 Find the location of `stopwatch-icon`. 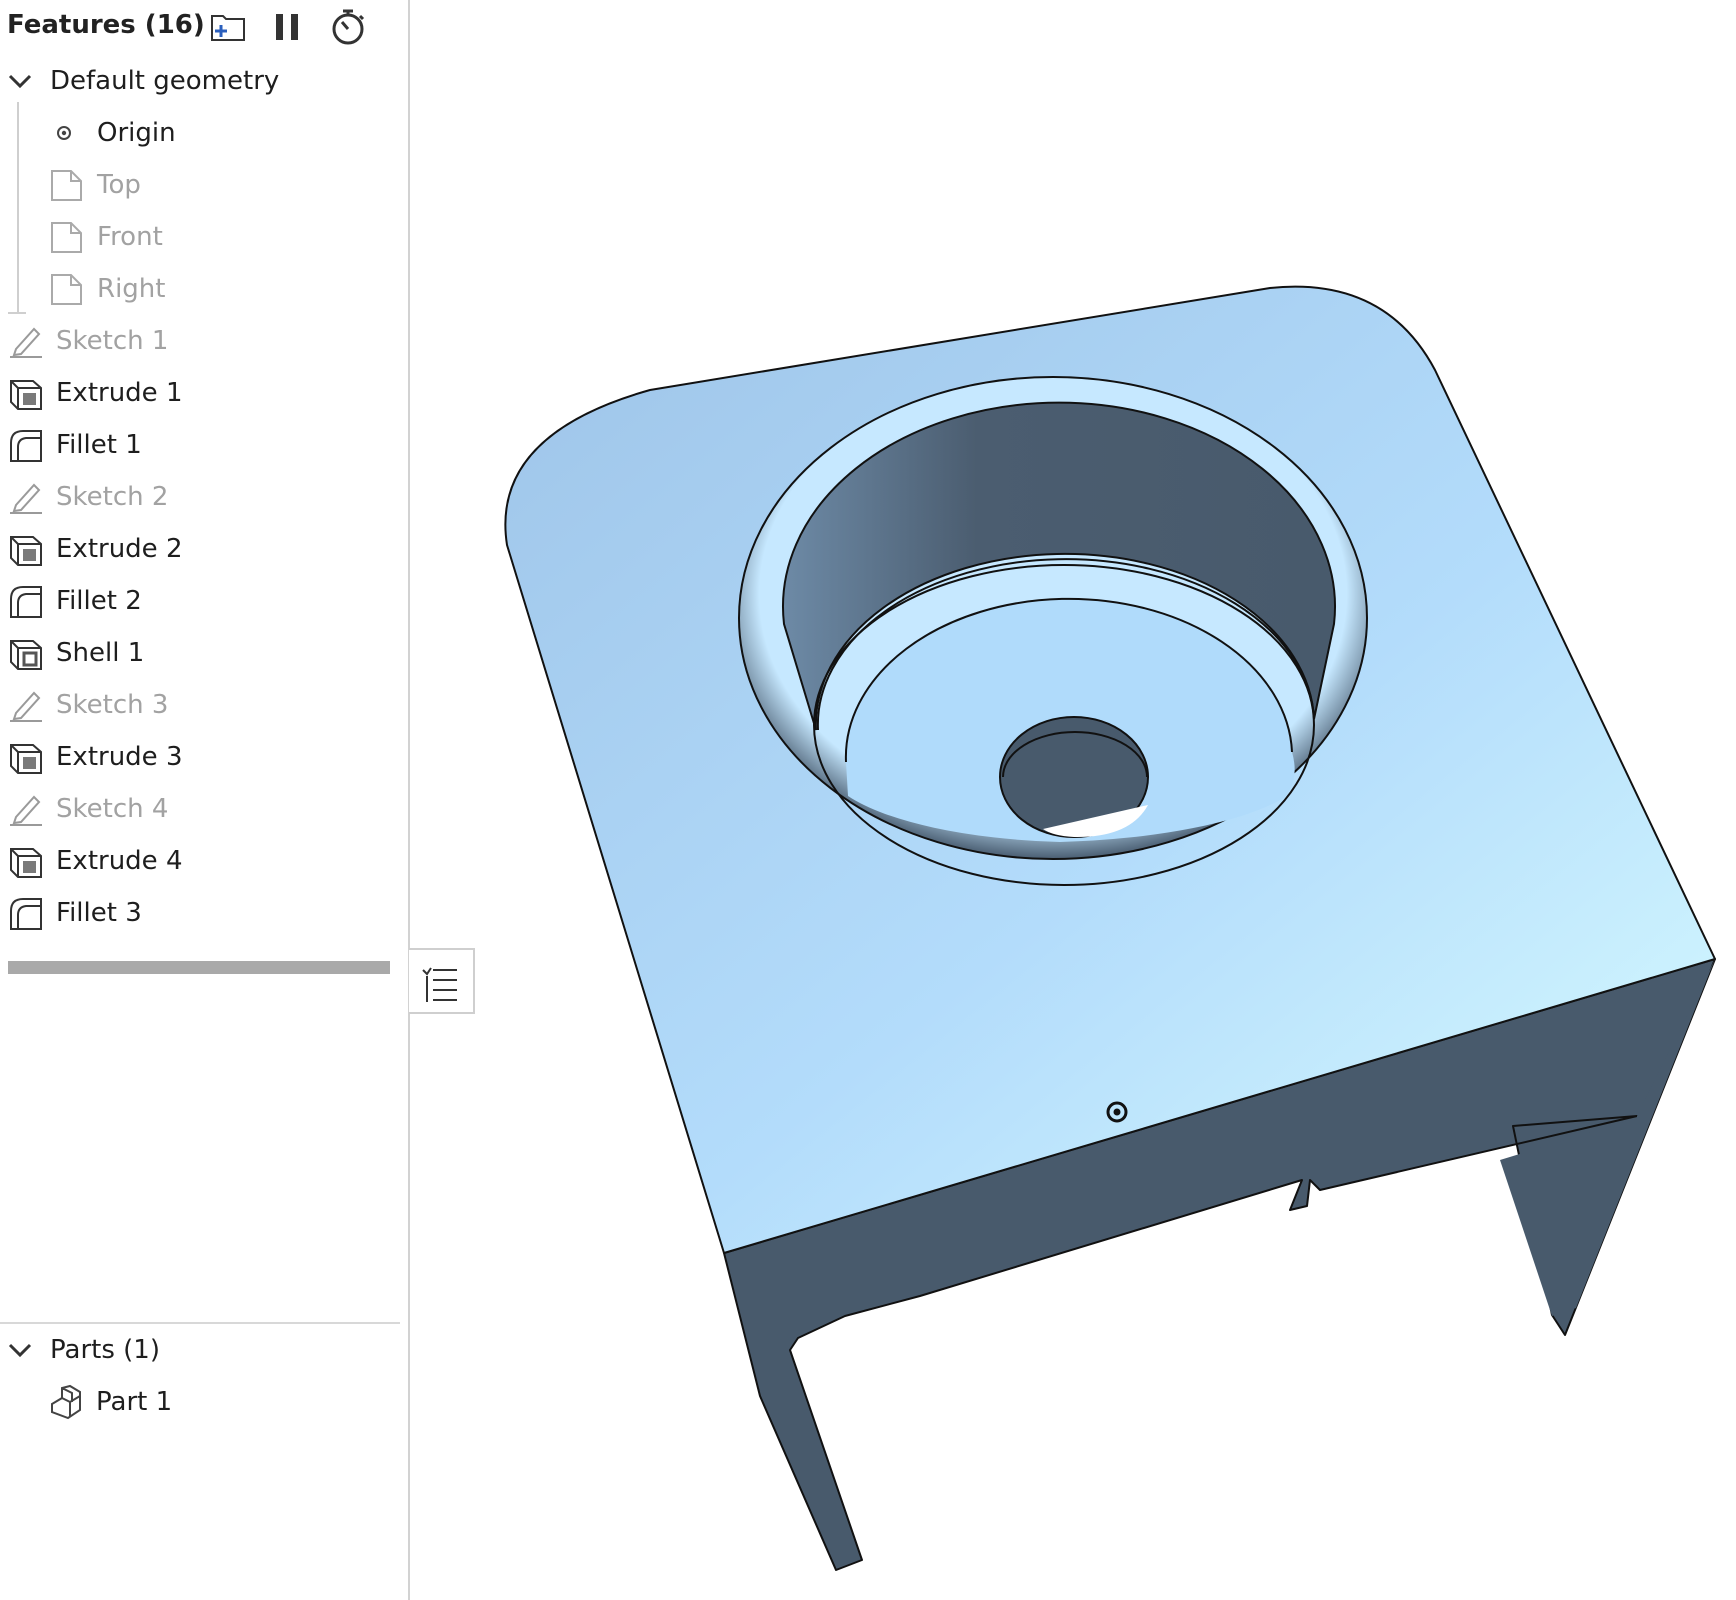

stopwatch-icon is located at coordinates (348, 27).